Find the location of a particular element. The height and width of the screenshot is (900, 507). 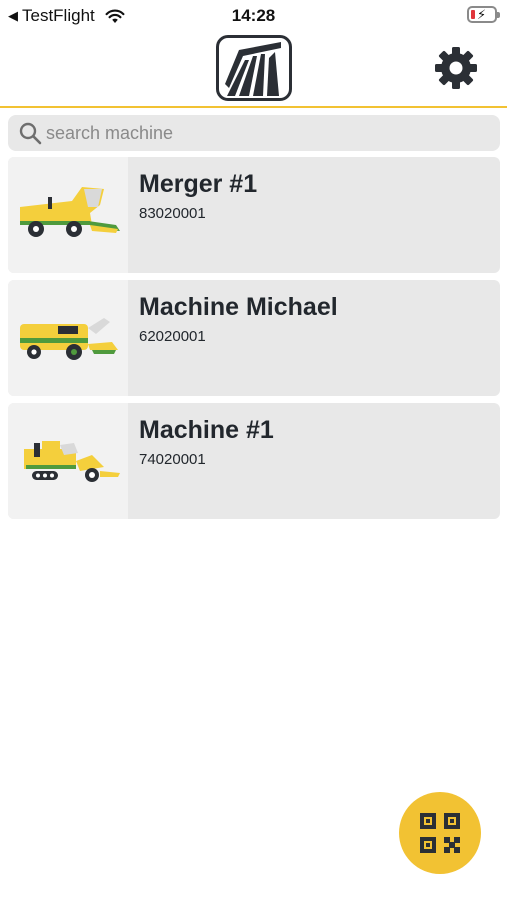

forage-harvester-icon is located at coordinates (68, 338).